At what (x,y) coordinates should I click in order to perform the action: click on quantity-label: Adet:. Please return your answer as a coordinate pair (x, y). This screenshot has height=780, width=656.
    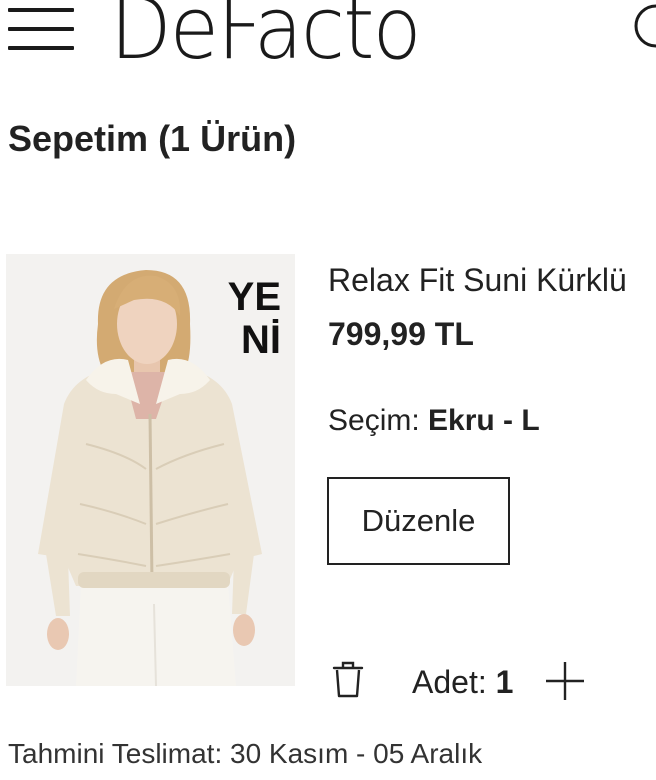
    Looking at the image, I should click on (449, 682).